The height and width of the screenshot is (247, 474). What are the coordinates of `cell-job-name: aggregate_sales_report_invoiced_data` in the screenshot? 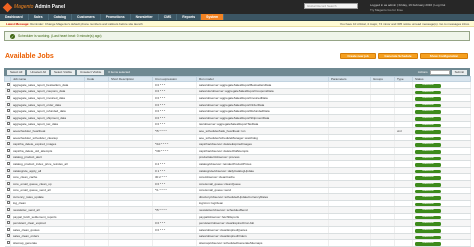 It's located at (47, 98).